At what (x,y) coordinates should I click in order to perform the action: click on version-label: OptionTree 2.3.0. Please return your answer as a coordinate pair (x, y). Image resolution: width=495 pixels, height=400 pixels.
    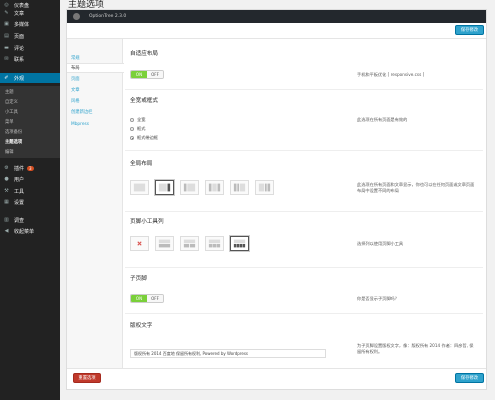
    Looking at the image, I should click on (108, 16).